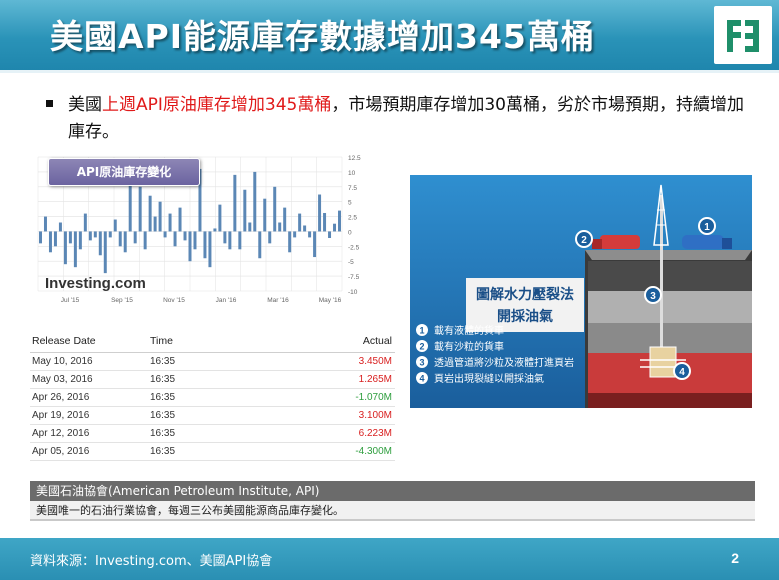  Describe the element at coordinates (469, 330) in the screenshot. I see `legend-text: 載有液體的貨車` at that location.